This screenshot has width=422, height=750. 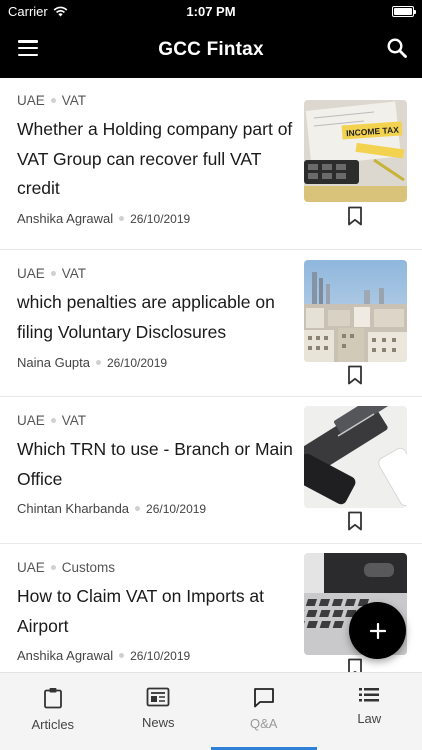 I want to click on income-tax-image: INCOME TAX, so click(x=355, y=151).